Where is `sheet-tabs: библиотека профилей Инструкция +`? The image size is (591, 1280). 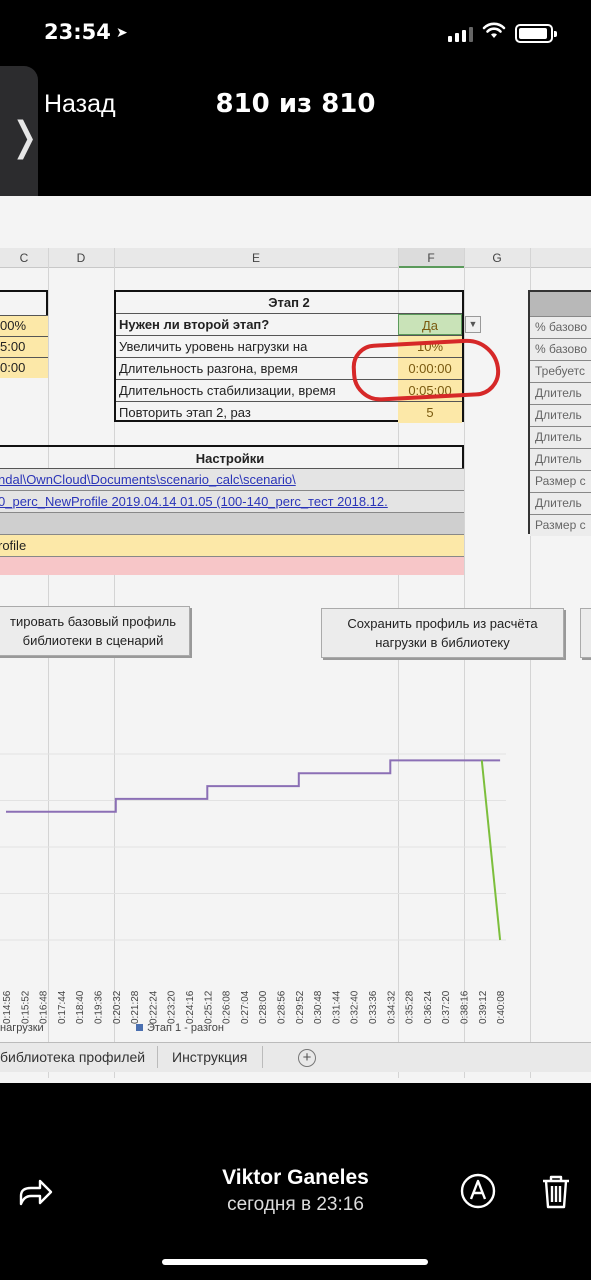
sheet-tabs: библиотека профилей Инструкция + is located at coordinates (295, 1057).